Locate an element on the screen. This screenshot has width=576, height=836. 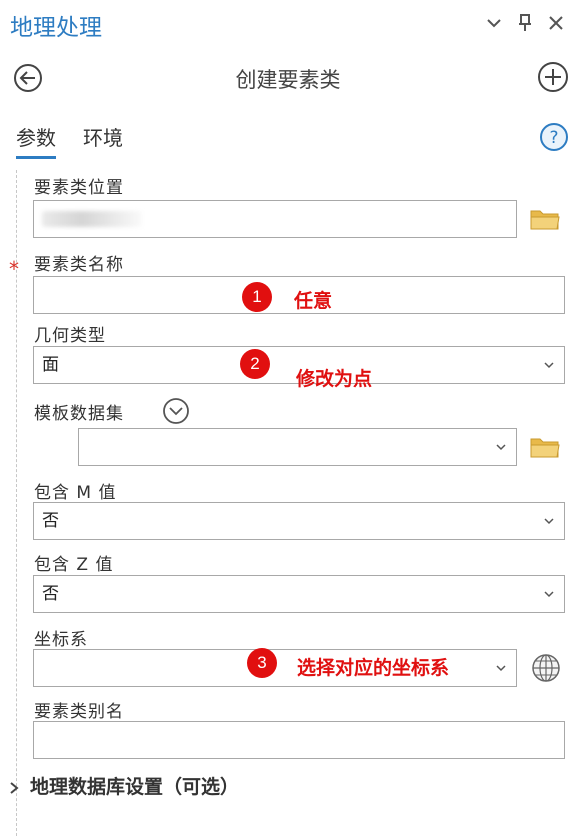
expand-template-button is located at coordinates (176, 411).